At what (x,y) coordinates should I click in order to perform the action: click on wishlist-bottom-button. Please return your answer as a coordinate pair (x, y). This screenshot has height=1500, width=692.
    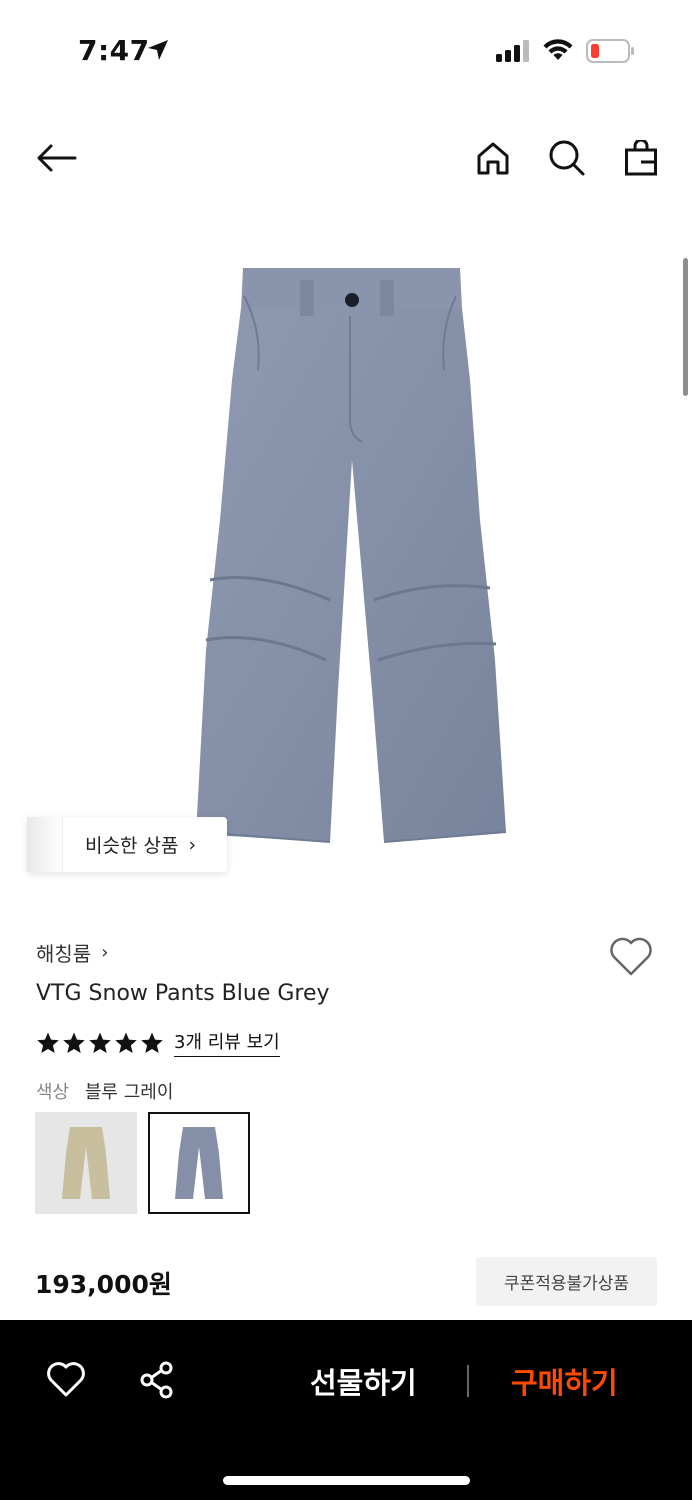
    Looking at the image, I should click on (66, 1382).